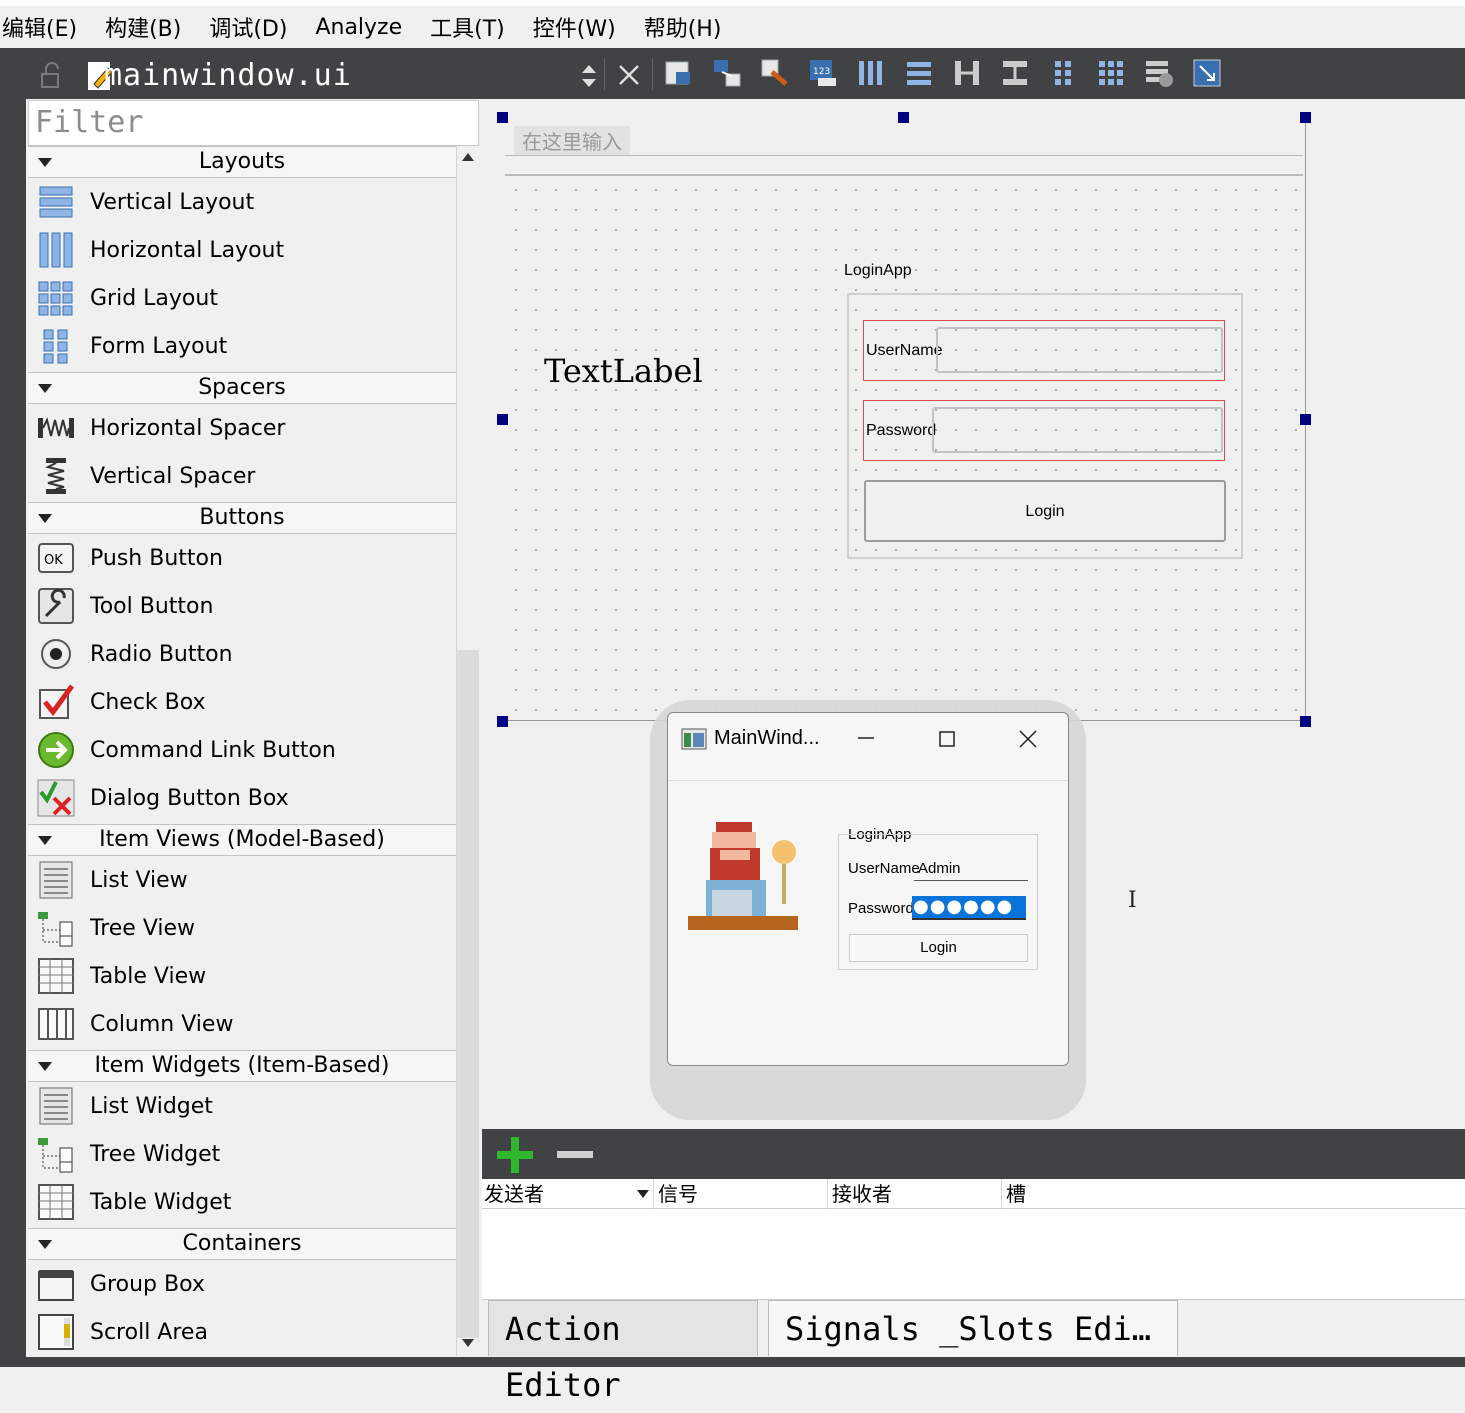  What do you see at coordinates (775, 73) in the screenshot?
I see `edit-buddies-icon` at bounding box center [775, 73].